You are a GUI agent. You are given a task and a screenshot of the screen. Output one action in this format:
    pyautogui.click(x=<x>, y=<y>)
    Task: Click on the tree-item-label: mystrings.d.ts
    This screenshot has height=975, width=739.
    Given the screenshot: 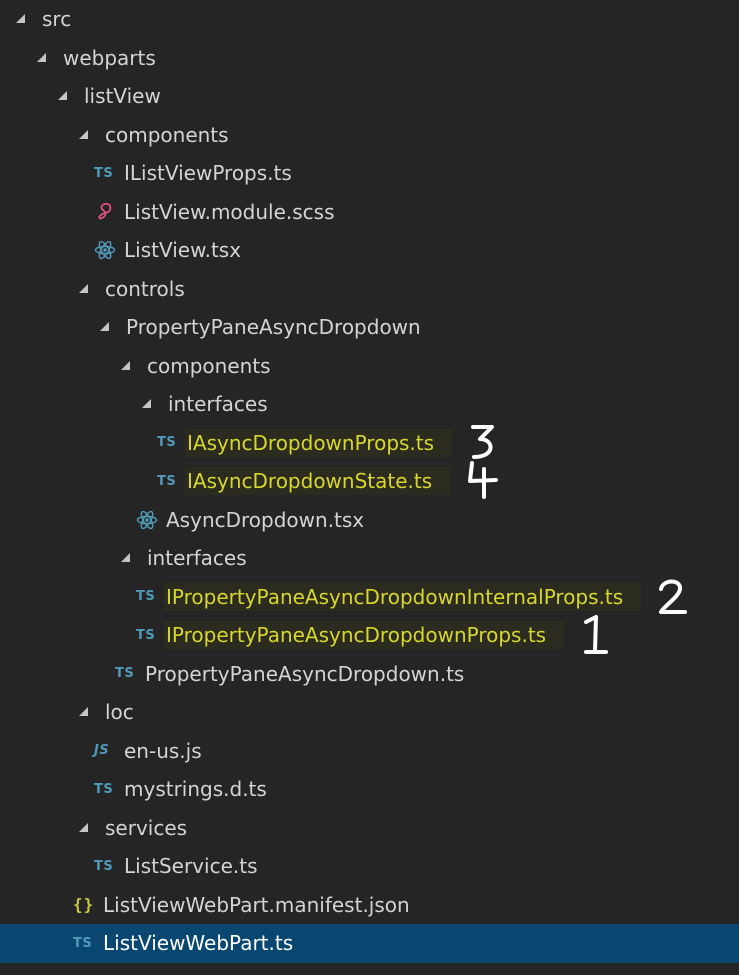 What is the action you would take?
    pyautogui.click(x=195, y=789)
    